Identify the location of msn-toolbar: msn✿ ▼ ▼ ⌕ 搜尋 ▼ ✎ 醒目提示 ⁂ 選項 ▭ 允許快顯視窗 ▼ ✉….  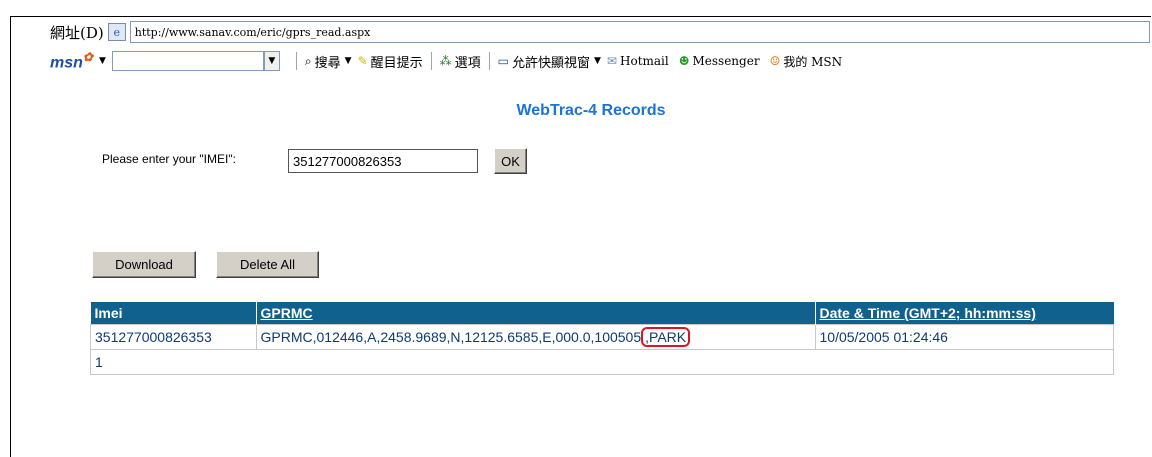
(600, 61).